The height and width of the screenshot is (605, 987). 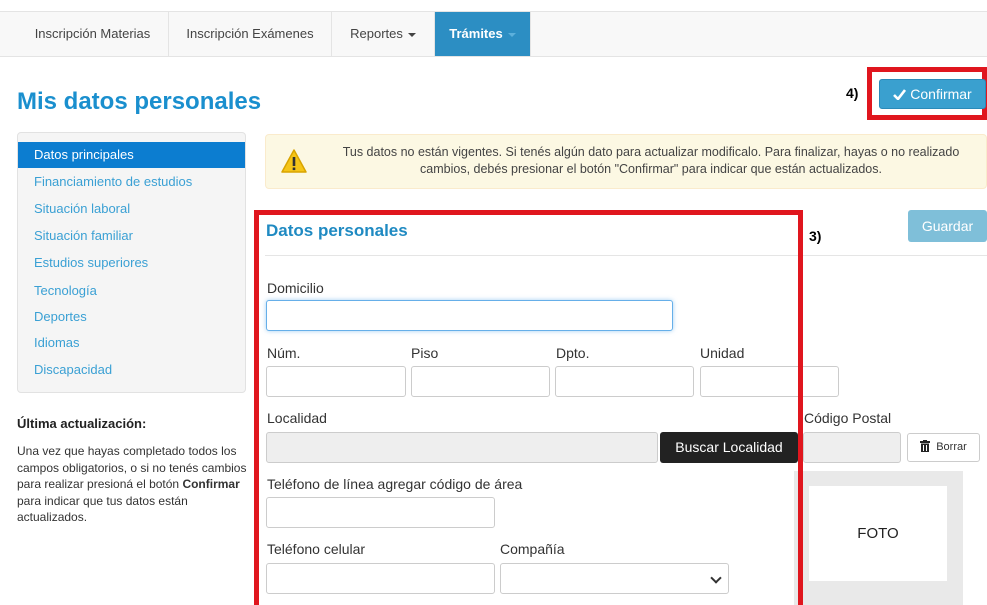 What do you see at coordinates (83, 235) in the screenshot?
I see `sidebar-item-label: Situación familiar` at bounding box center [83, 235].